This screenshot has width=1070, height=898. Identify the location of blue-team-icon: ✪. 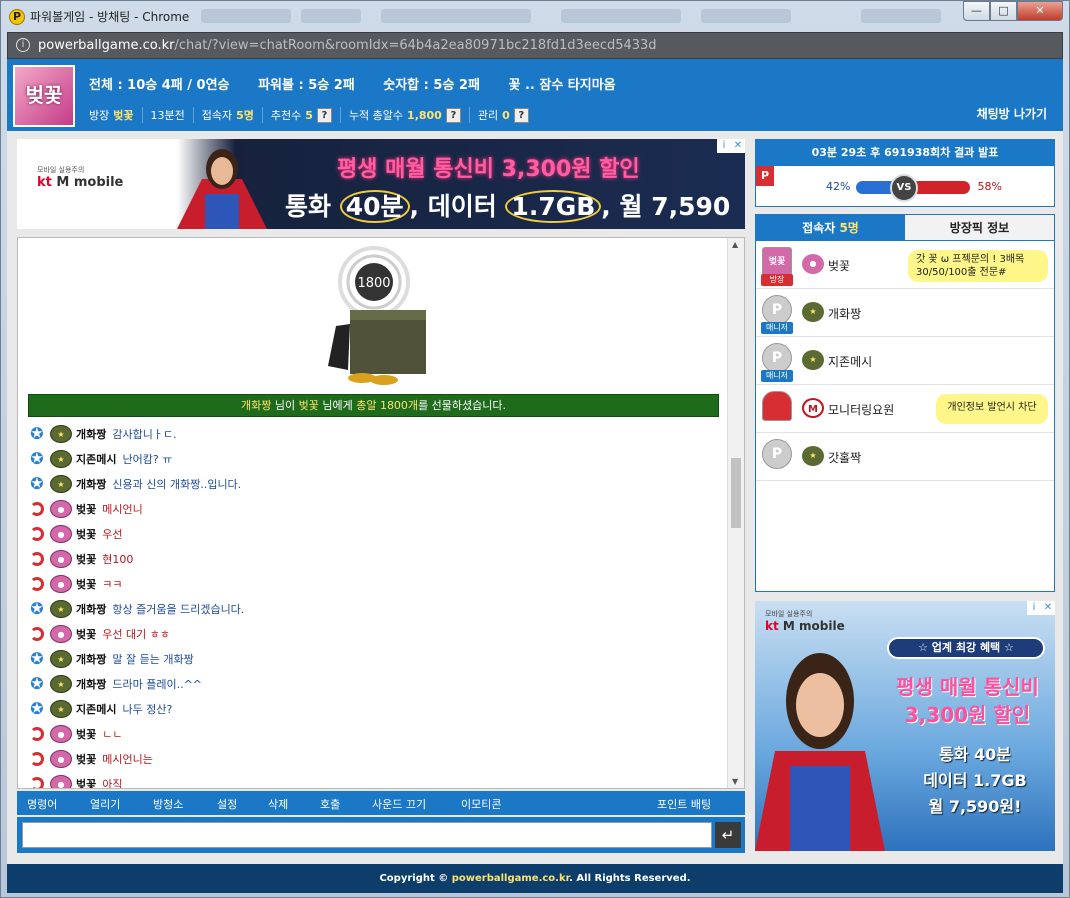
(37, 658).